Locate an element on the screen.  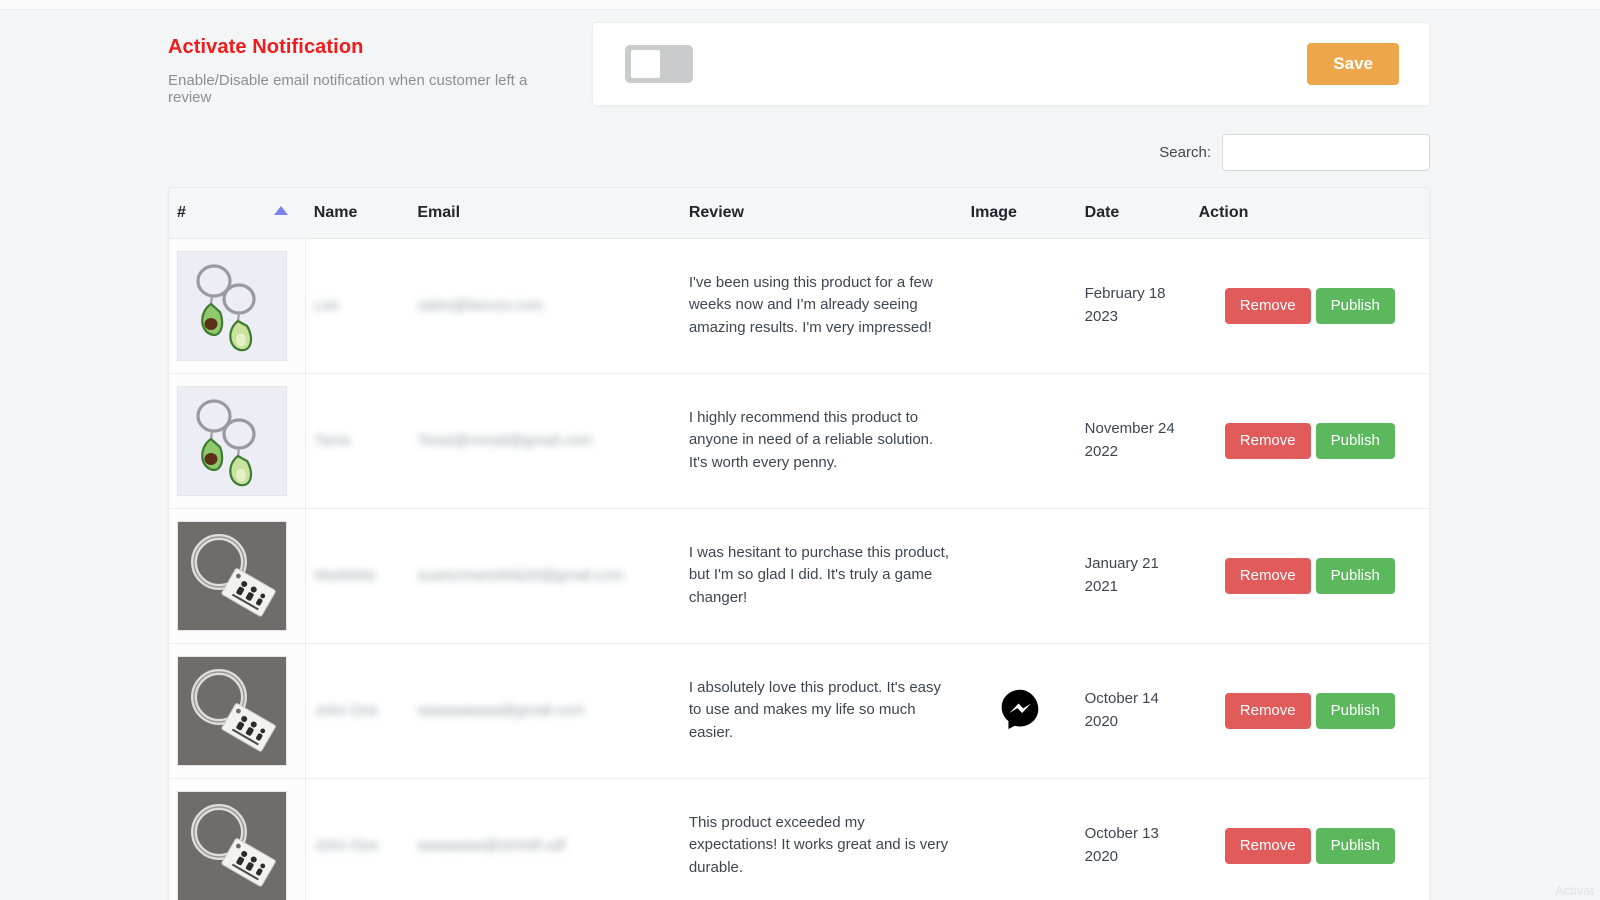
row-email-cell: sales@lavoza.com is located at coordinates (544, 305).